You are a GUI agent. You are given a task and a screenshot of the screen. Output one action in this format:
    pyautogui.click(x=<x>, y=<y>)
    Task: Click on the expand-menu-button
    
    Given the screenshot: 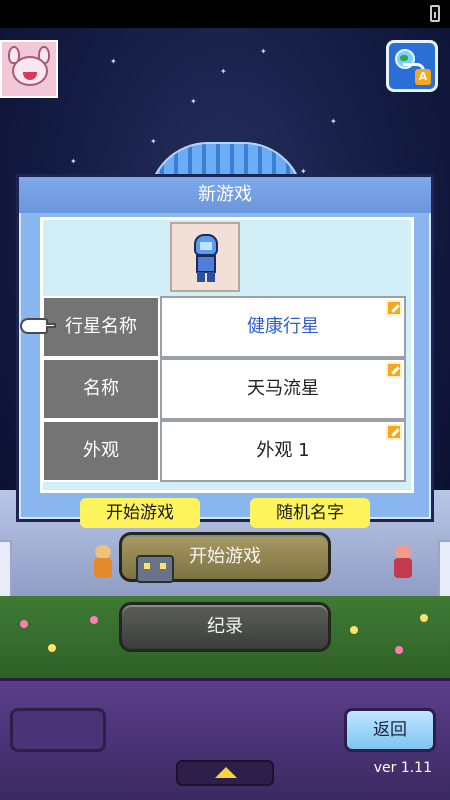 What is the action you would take?
    pyautogui.click(x=225, y=773)
    